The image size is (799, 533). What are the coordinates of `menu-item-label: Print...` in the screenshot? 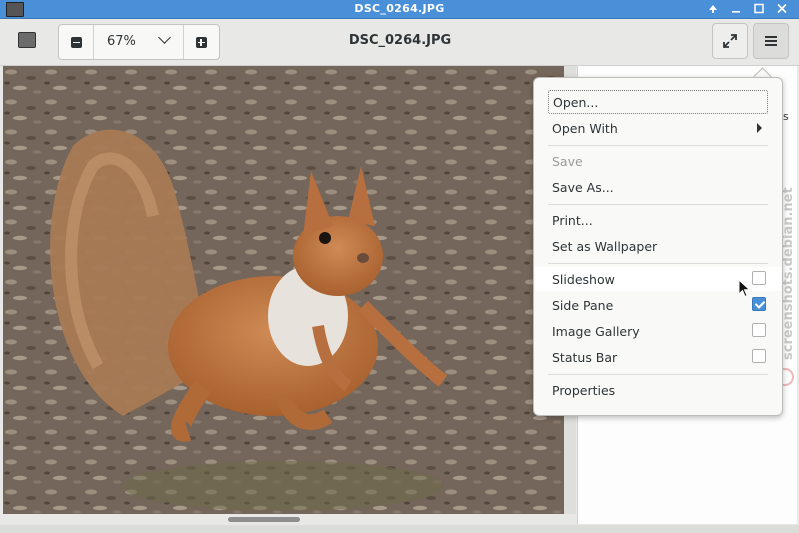 It's located at (572, 220).